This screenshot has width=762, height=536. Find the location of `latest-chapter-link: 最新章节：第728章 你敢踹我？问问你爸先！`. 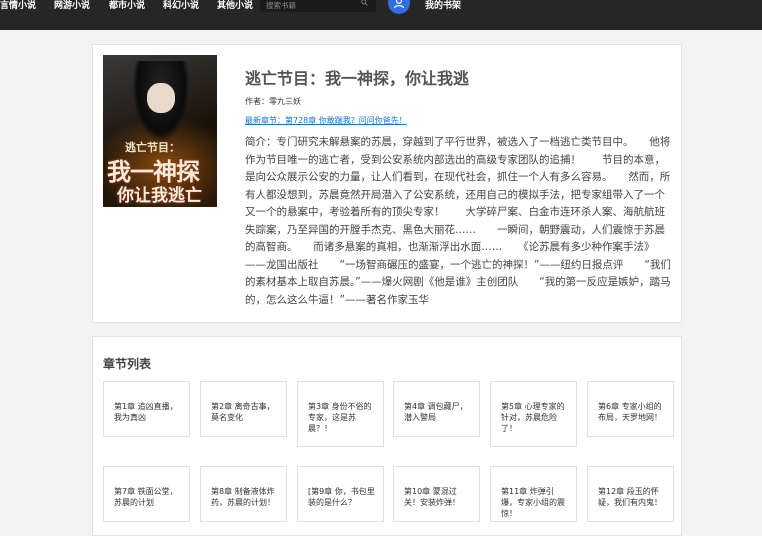

latest-chapter-link: 最新章节：第728章 你敢踹我？问问你爸先！ is located at coordinates (326, 120).